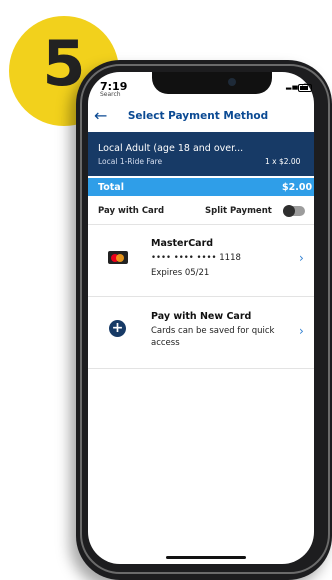  Describe the element at coordinates (212, 83) in the screenshot. I see `phone-notch` at that location.